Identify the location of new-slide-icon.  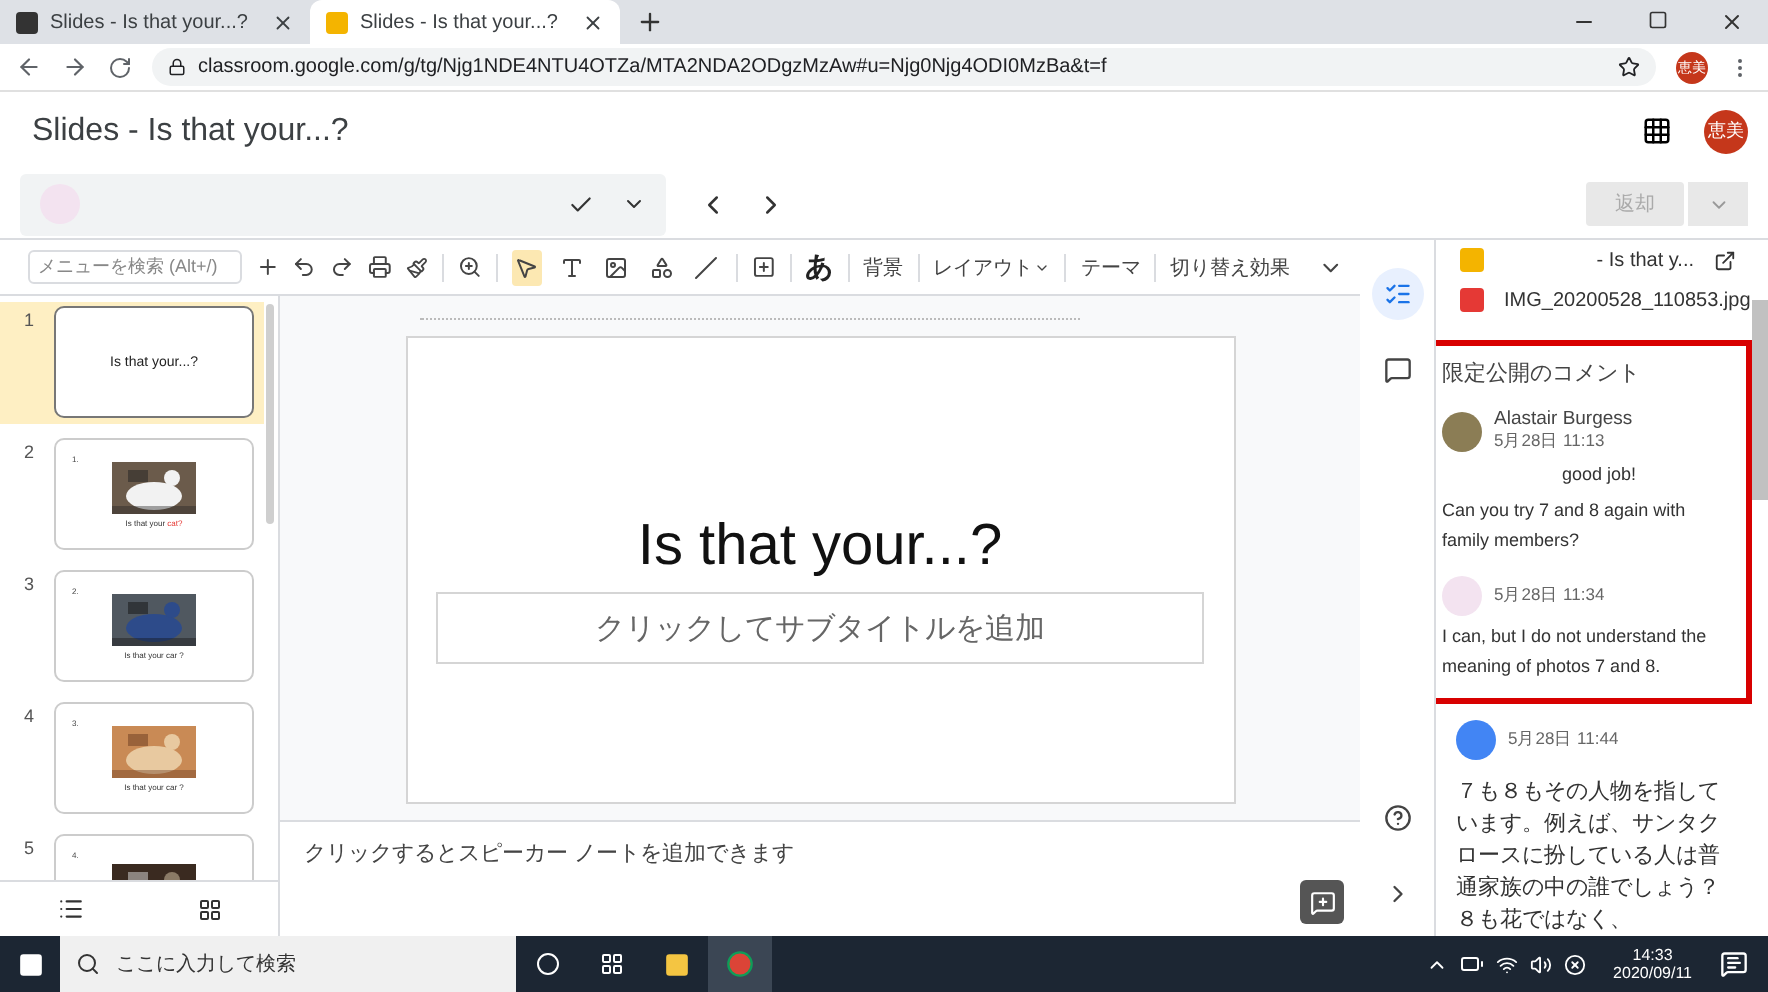
(267, 267).